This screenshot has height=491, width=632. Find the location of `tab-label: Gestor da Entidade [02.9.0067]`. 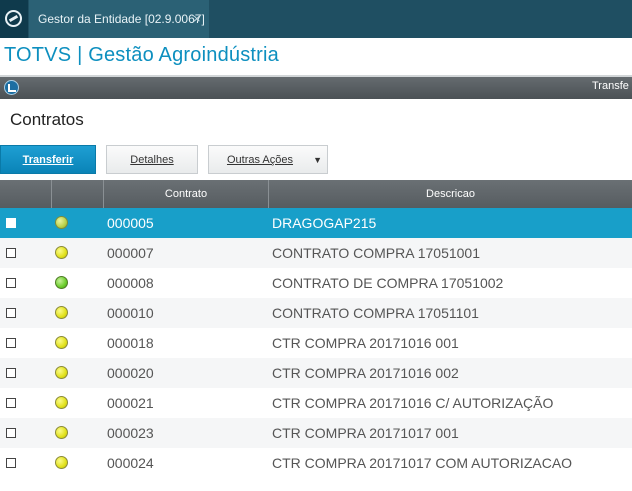

tab-label: Gestor da Entidade [02.9.0067] is located at coordinates (121, 19).